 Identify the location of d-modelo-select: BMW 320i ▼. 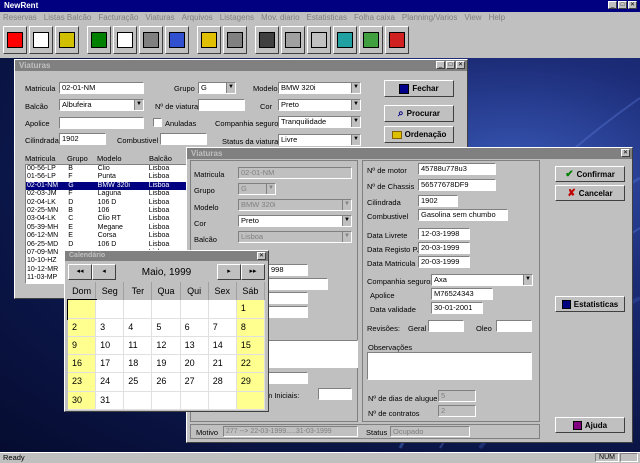
(295, 205).